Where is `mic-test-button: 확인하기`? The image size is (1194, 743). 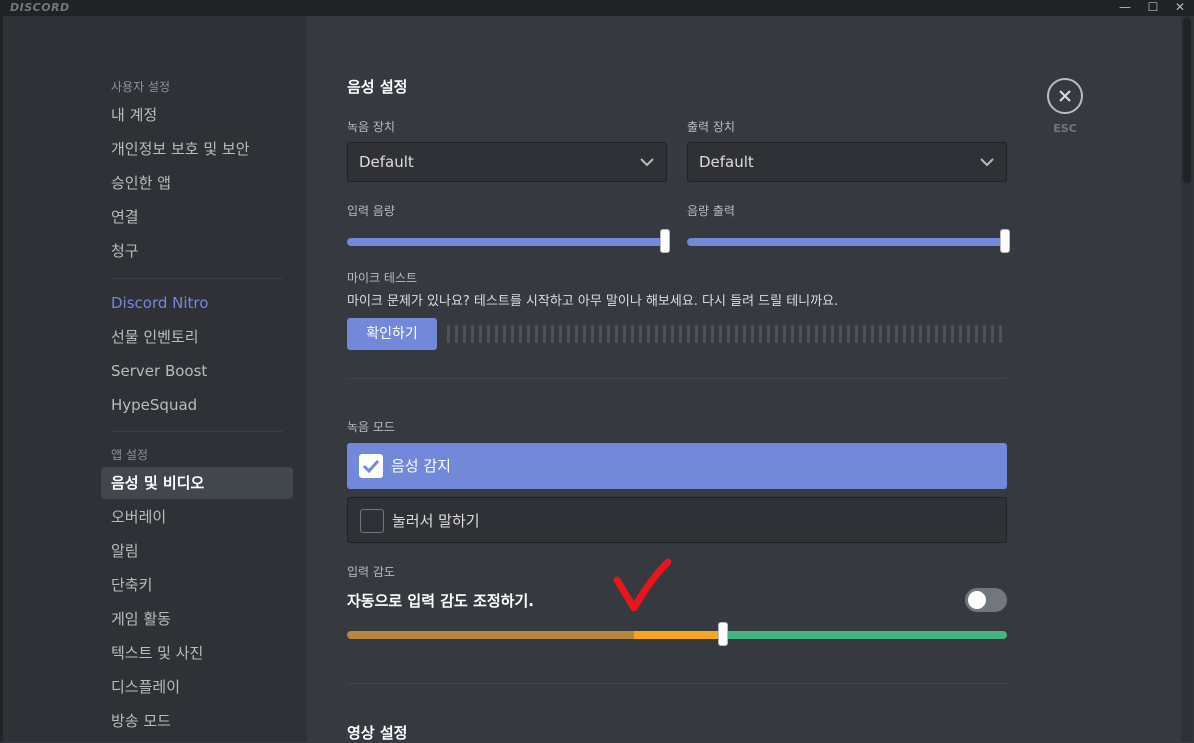 mic-test-button: 확인하기 is located at coordinates (392, 334).